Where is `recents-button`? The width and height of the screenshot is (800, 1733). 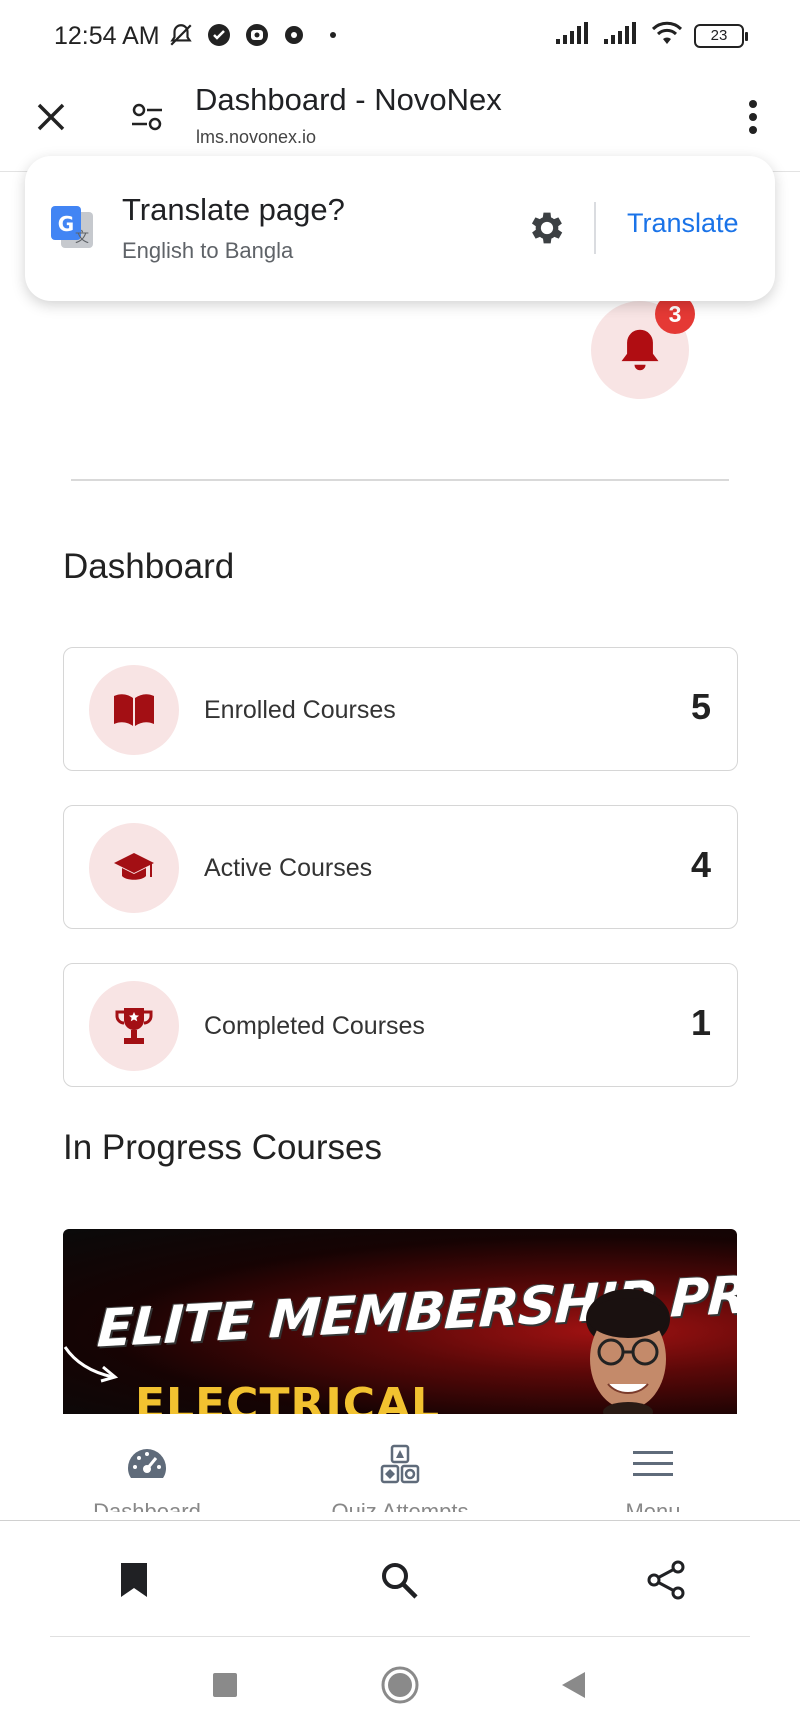
recents-button is located at coordinates (225, 1685).